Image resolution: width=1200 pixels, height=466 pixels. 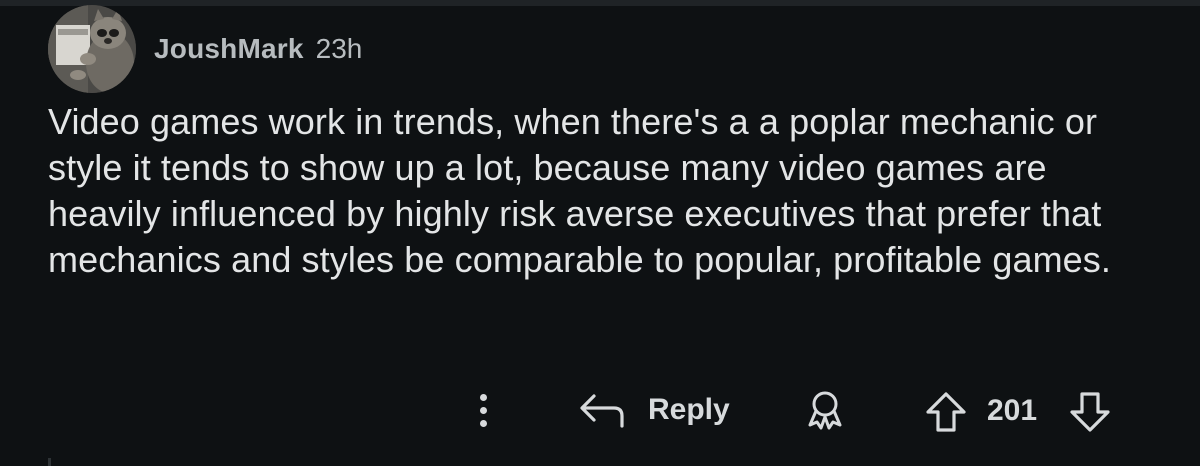 I want to click on comment-actions: Reply 201, so click(x=600, y=410).